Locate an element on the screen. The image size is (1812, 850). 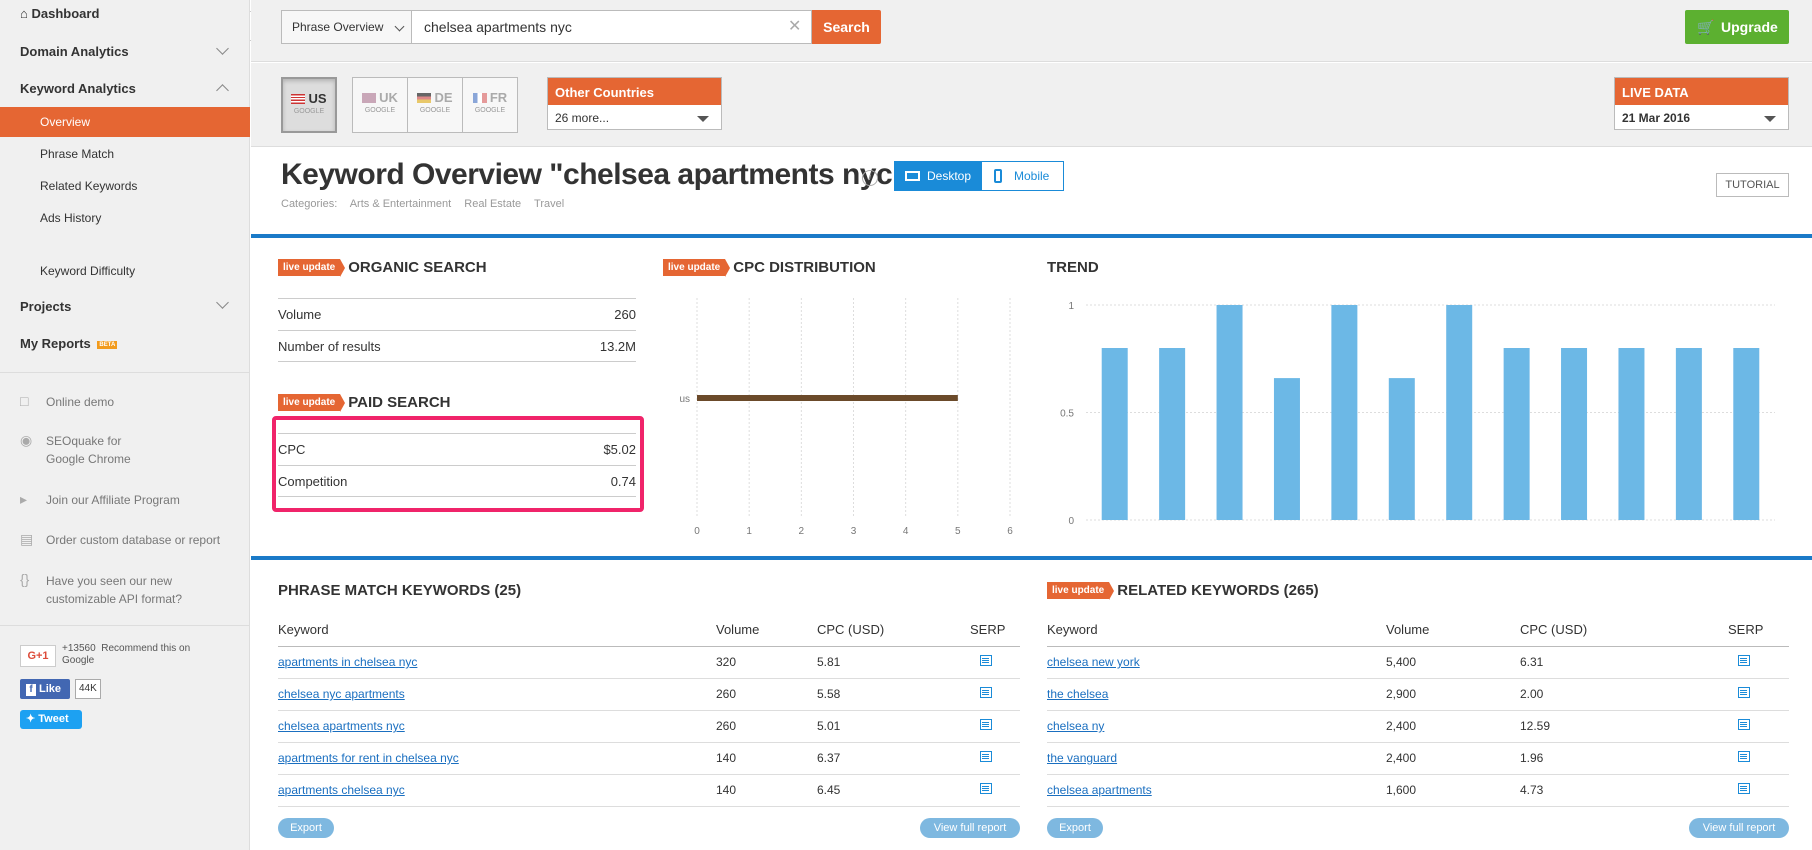
category-link: Real Estate is located at coordinates (492, 204).